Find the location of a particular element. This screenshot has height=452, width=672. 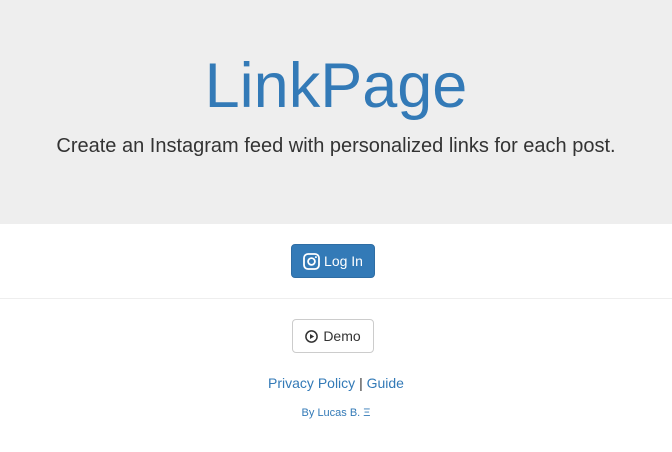

instagram-icon is located at coordinates (311, 261).